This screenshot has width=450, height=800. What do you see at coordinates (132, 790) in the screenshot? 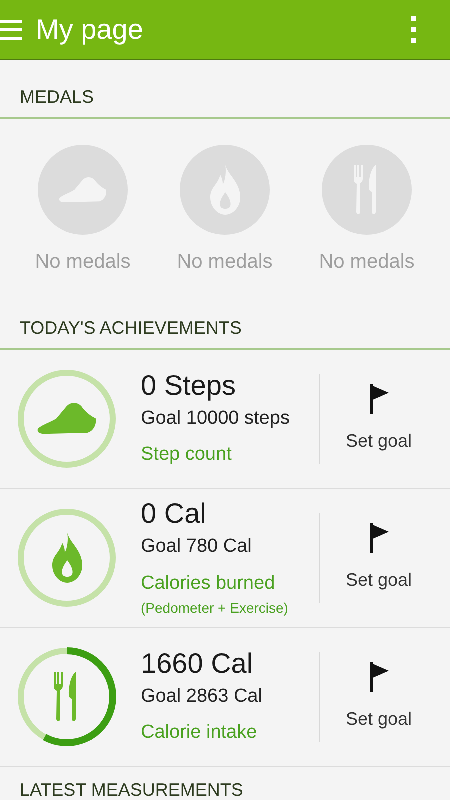
I see `section-heading: LATEST MEASUREMENTS` at bounding box center [132, 790].